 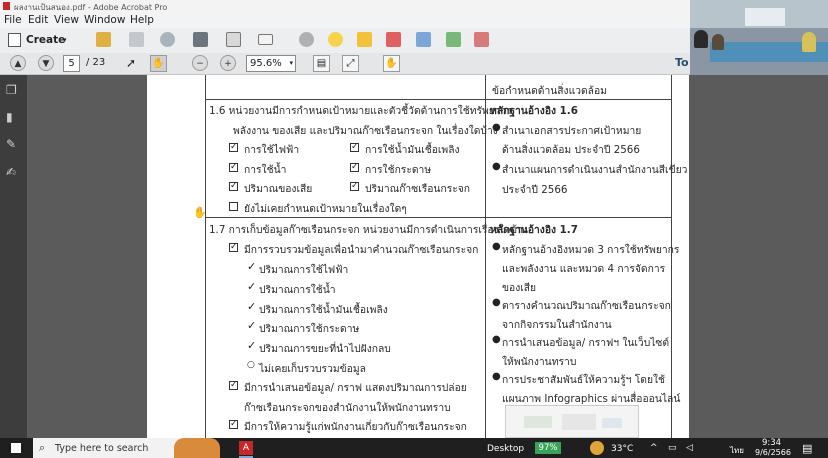 I want to click on desktop-toolbar-label: Desktop, so click(x=505, y=449).